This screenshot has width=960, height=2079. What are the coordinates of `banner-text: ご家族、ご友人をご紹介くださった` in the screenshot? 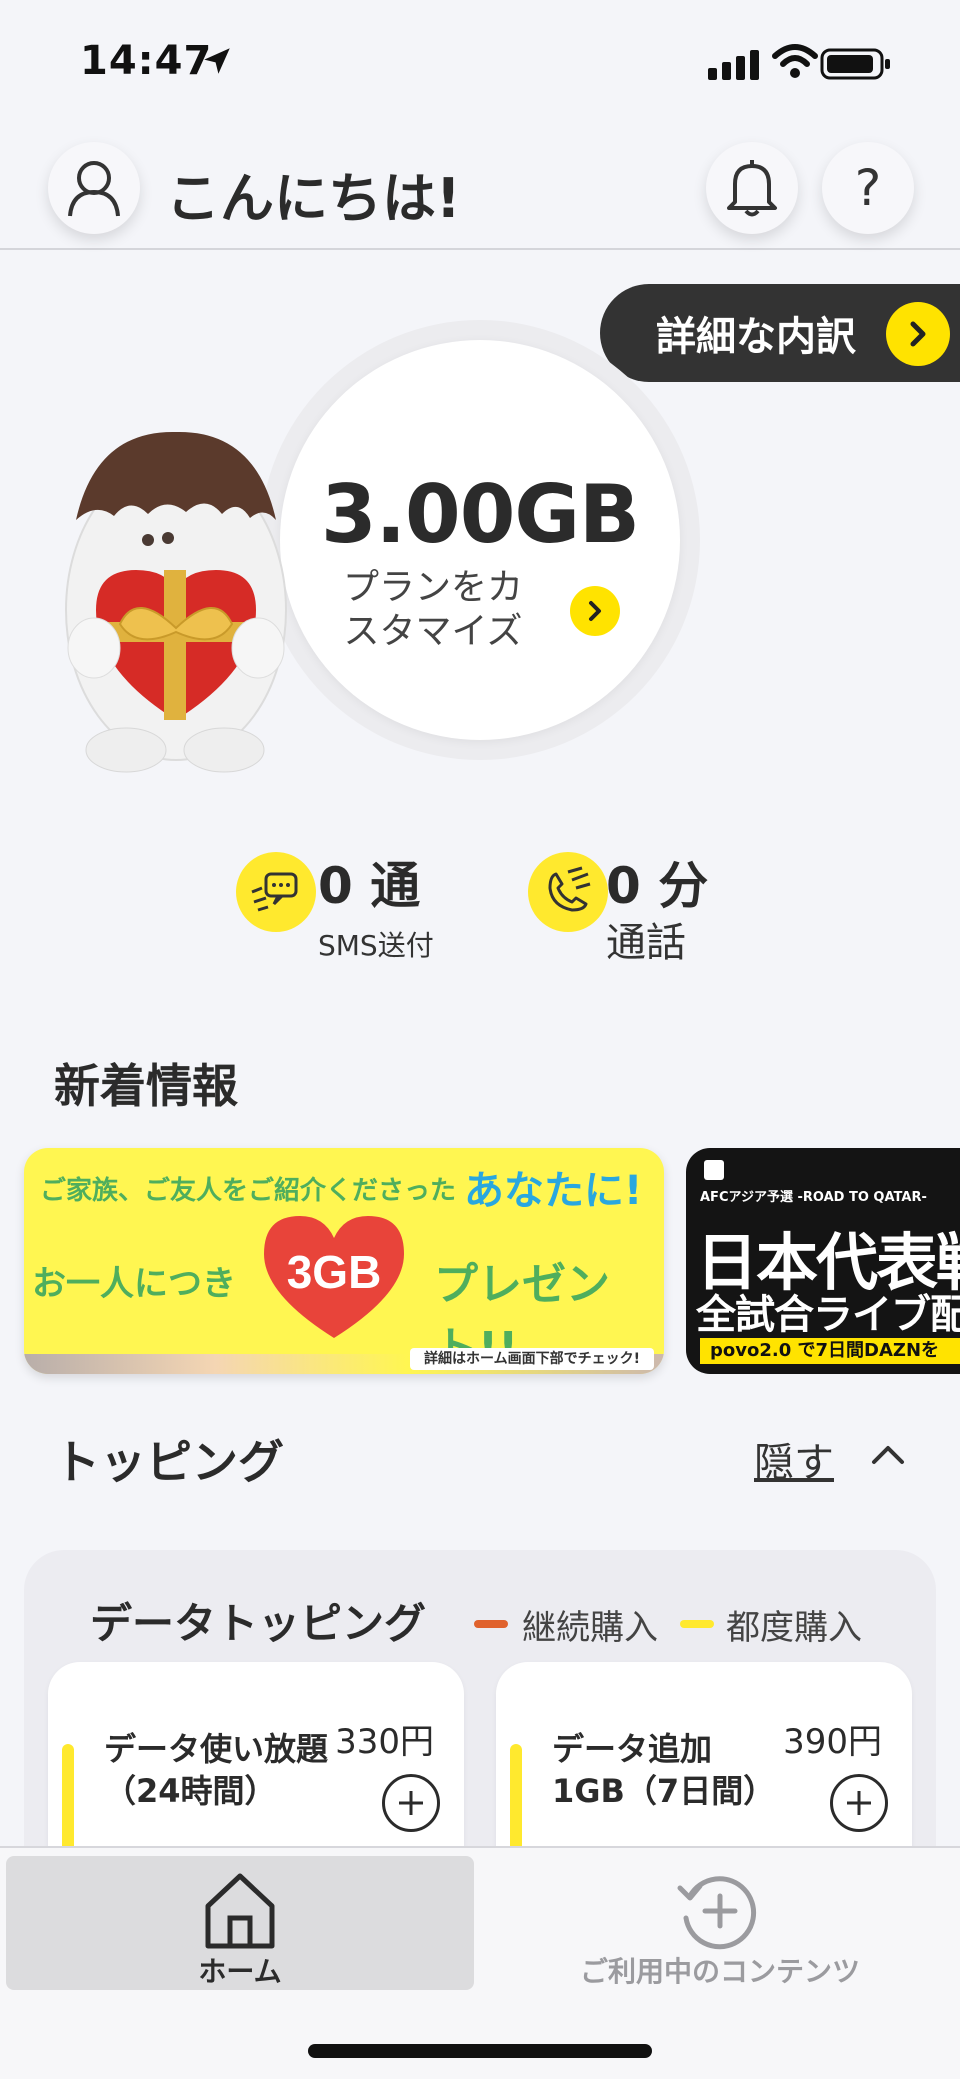 It's located at (248, 1191).